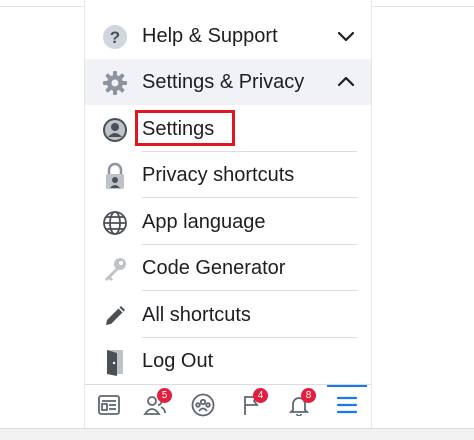 This screenshot has width=474, height=440. Describe the element at coordinates (228, 406) in the screenshot. I see `bottom-tab-bar: 5 4 8` at that location.